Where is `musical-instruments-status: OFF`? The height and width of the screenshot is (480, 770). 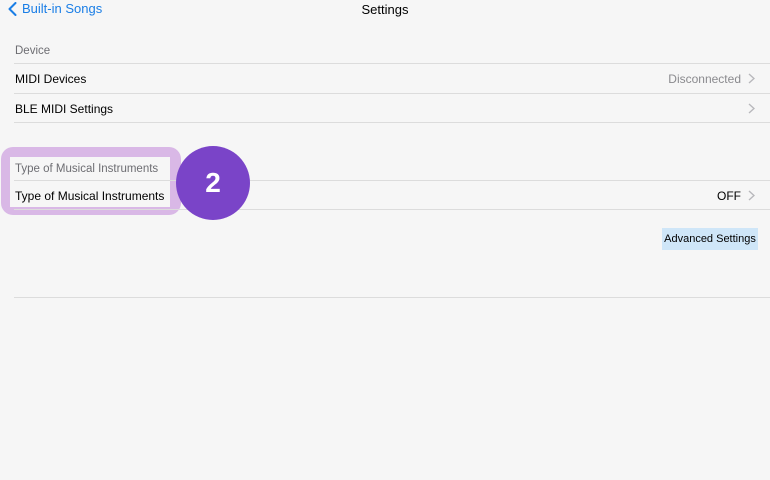 musical-instruments-status: OFF is located at coordinates (729, 195).